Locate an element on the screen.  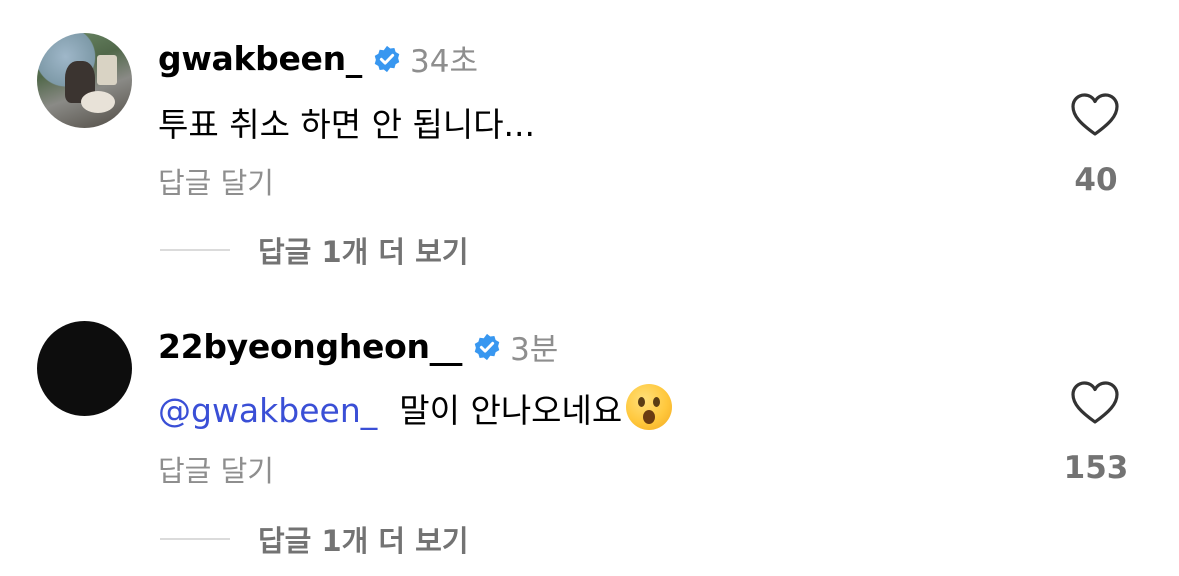
username: 22byeongheon__ is located at coordinates (310, 346).